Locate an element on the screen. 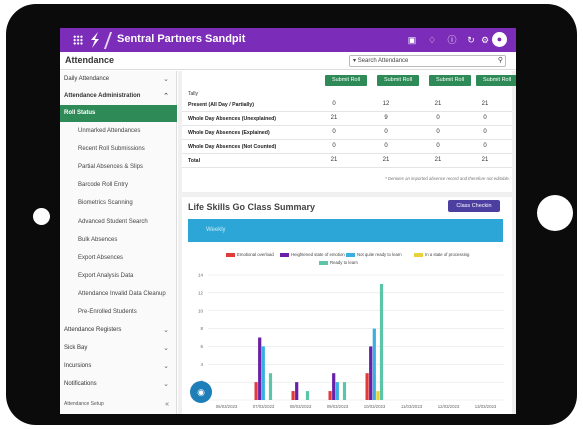 This screenshot has height=429, width=583. sidebar-item: Daily Attendance ⌄ is located at coordinates (118, 79).